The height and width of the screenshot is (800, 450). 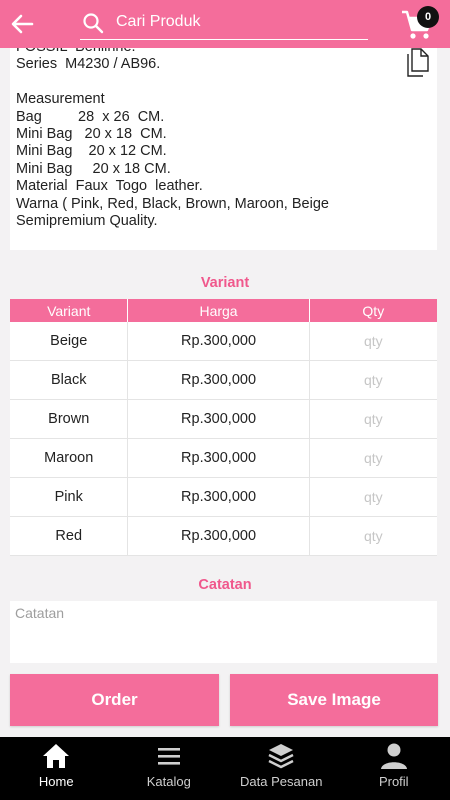 What do you see at coordinates (69, 458) in the screenshot?
I see `variant-name: Maroon` at bounding box center [69, 458].